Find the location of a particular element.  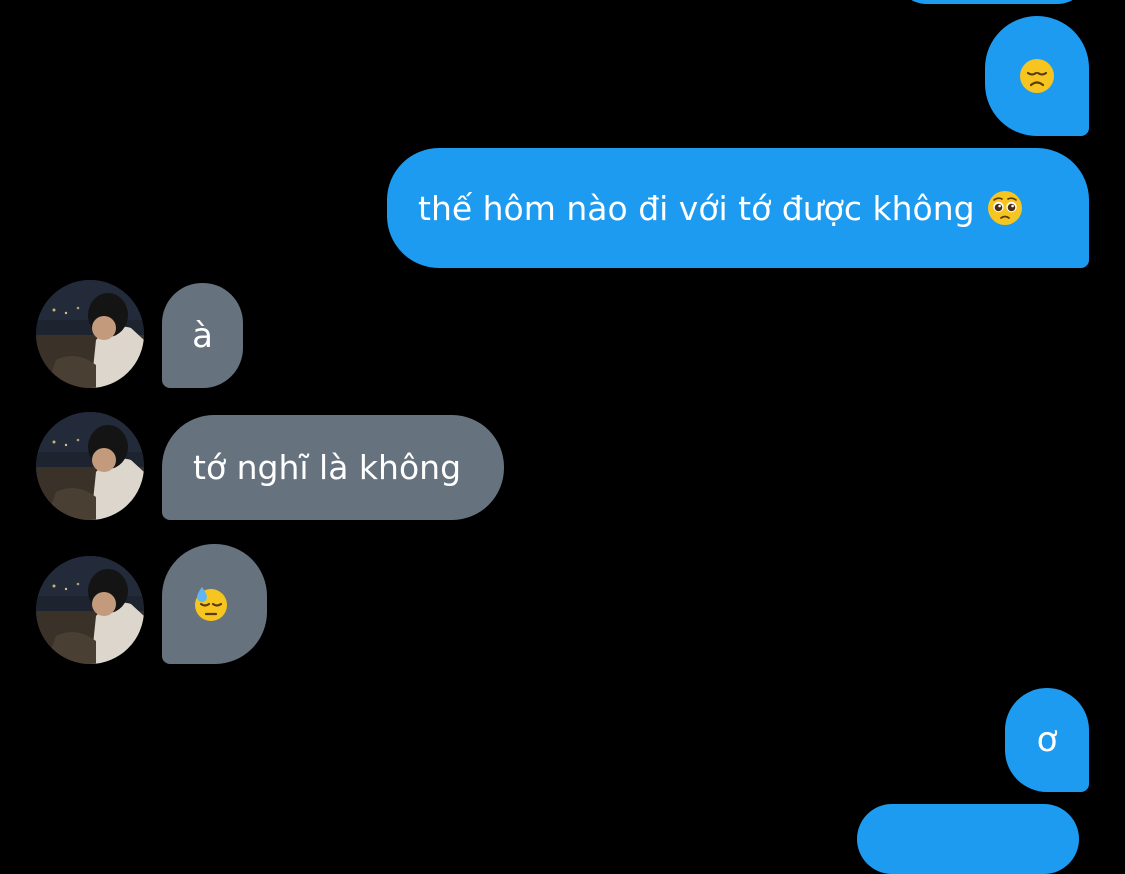

message-bubble-received: tớ nghĩ là không is located at coordinates (333, 467).